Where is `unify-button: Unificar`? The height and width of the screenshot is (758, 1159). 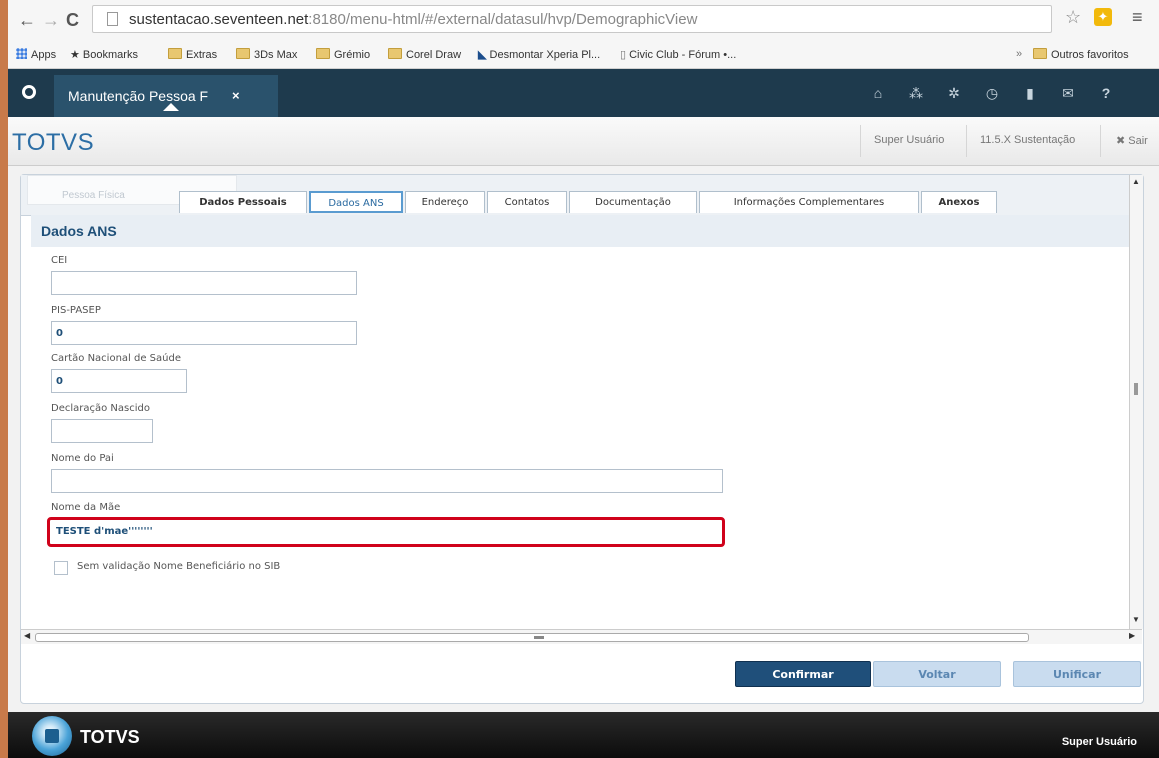
unify-button: Unificar is located at coordinates (1077, 674).